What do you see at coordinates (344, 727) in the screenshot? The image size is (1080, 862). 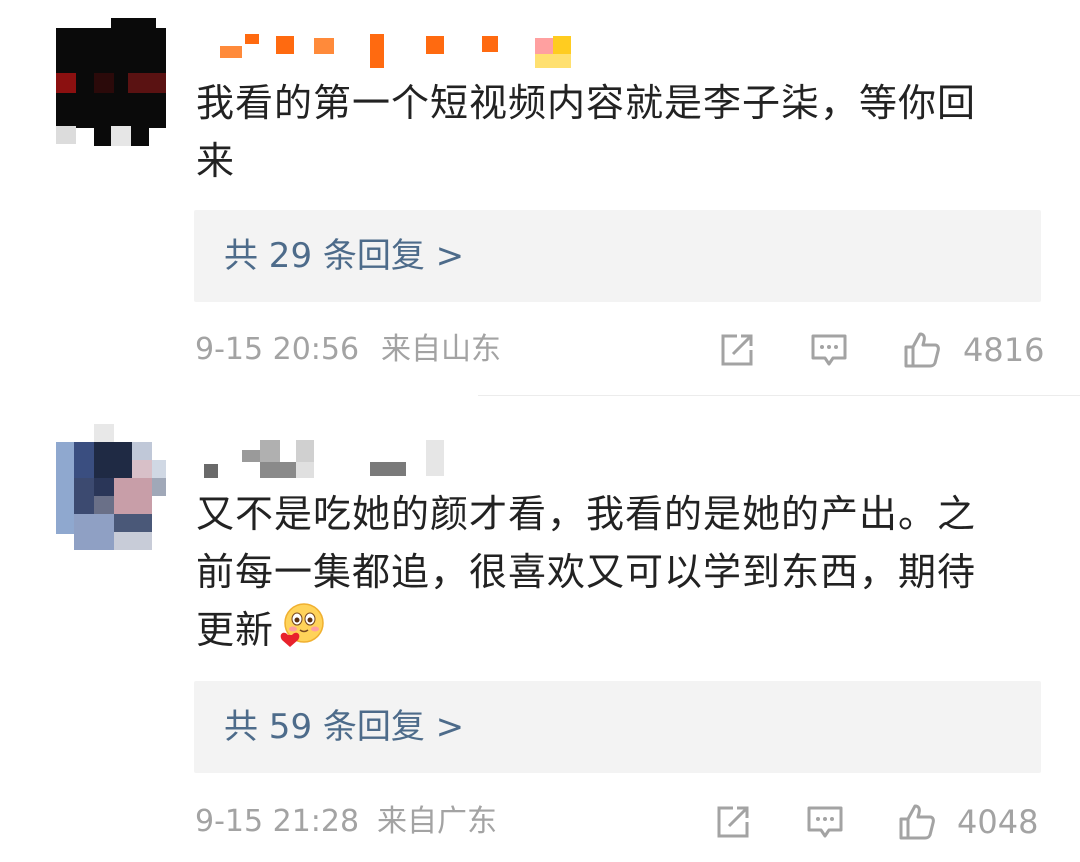 I see `replies-label: 共 59 条回复 >` at bounding box center [344, 727].